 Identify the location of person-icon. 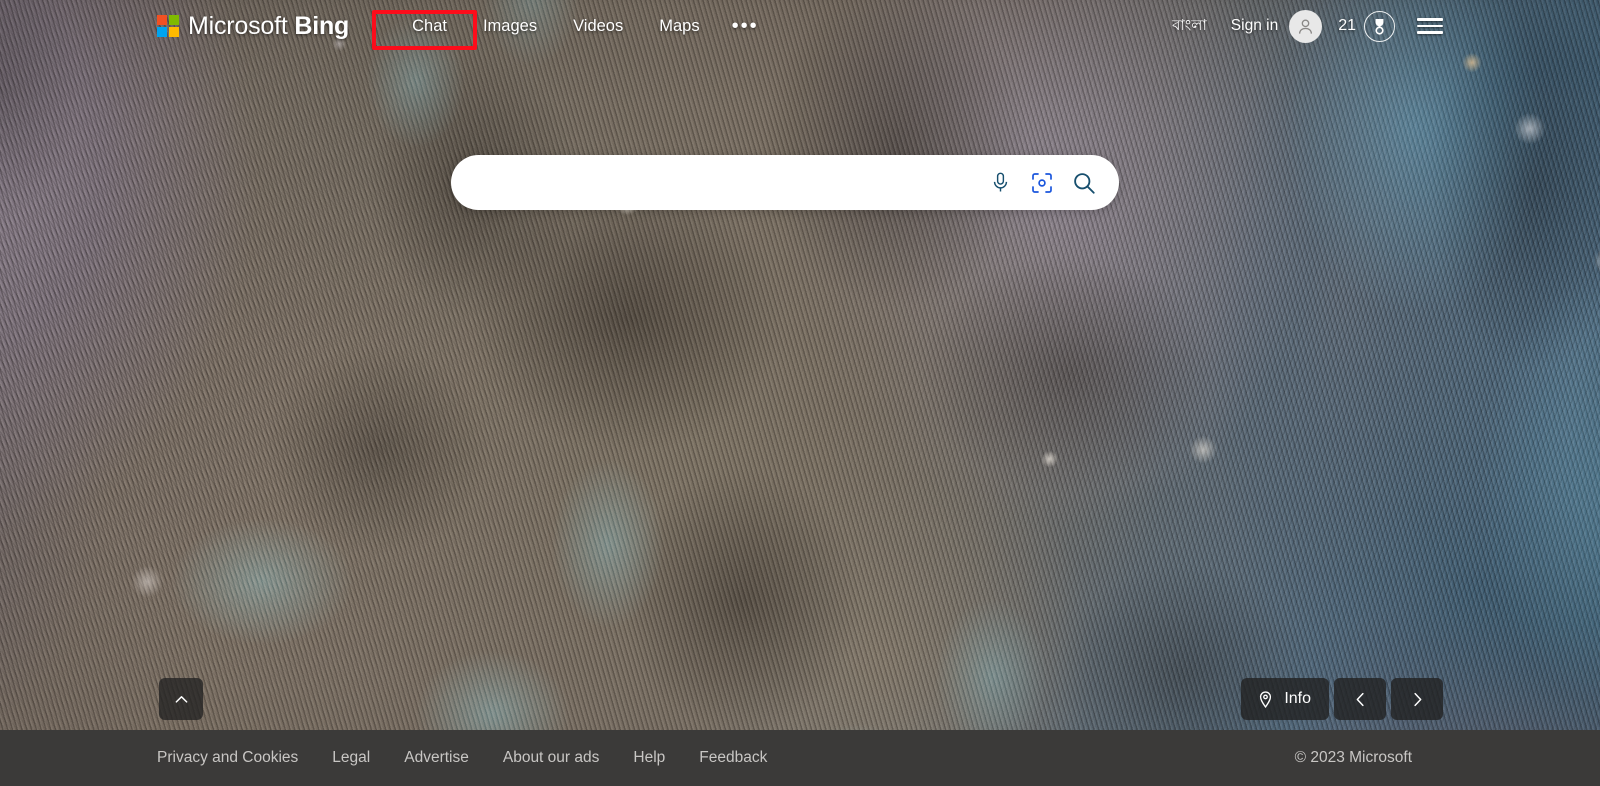
(1306, 26).